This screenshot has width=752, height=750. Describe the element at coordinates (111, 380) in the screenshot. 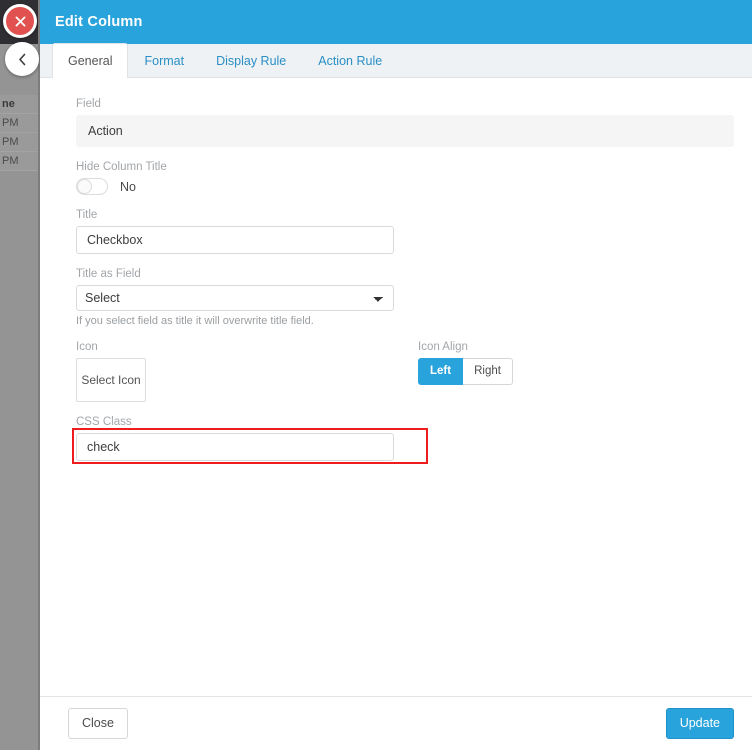

I see `select-icon-button: Select Icon` at that location.